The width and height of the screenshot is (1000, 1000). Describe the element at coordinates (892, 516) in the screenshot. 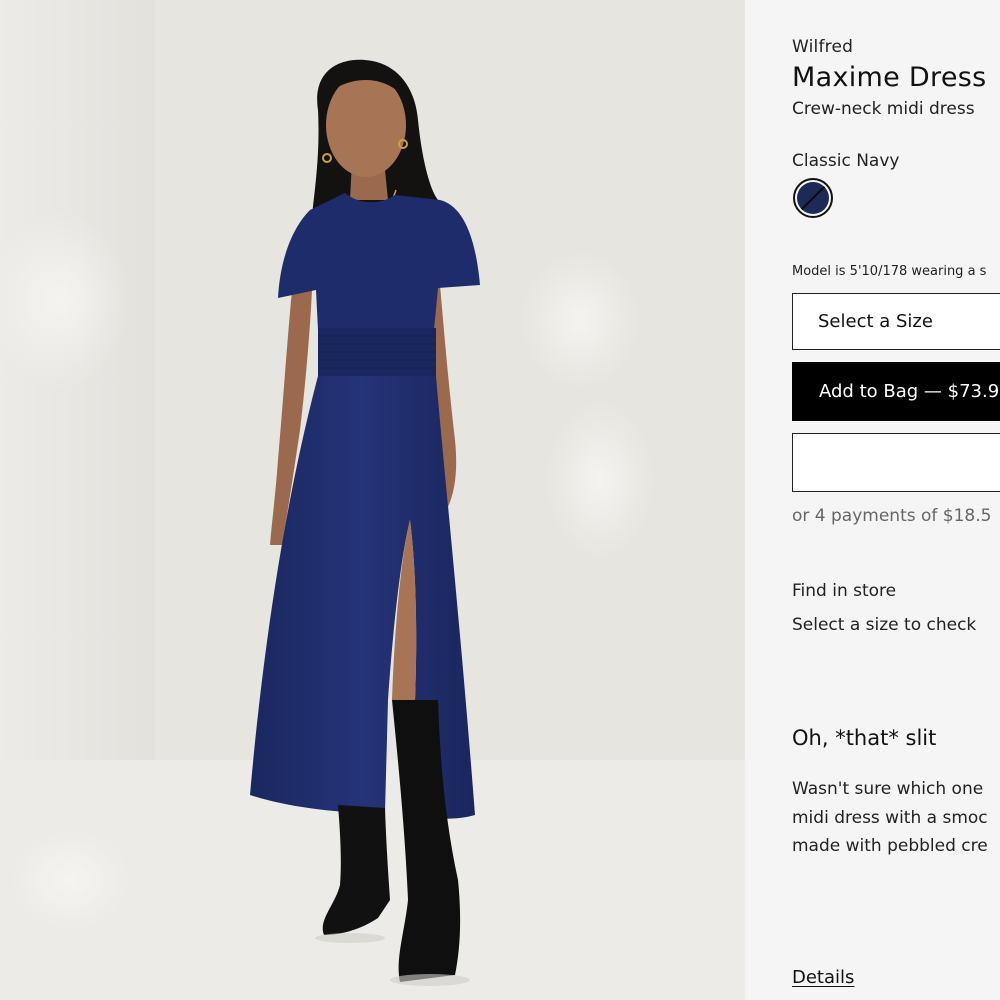

I see `installment-payments-text: or 4 payments of $18.5` at that location.